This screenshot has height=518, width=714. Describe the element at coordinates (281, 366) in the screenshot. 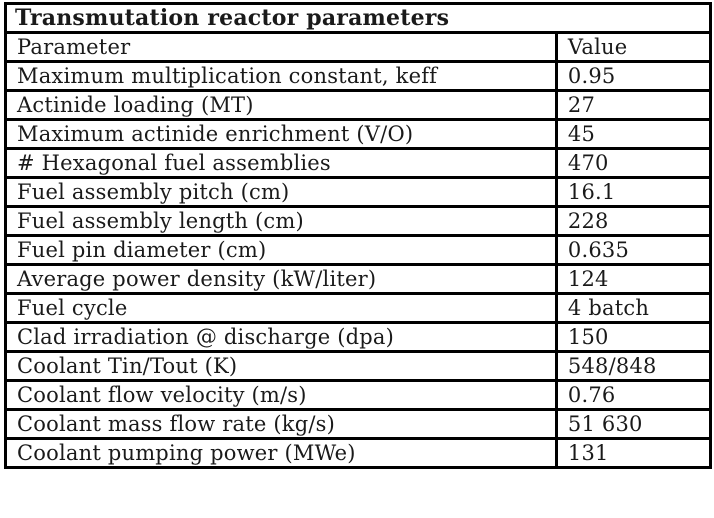

I see `parameter-cell: Coolant Tin/Tout (K)` at that location.